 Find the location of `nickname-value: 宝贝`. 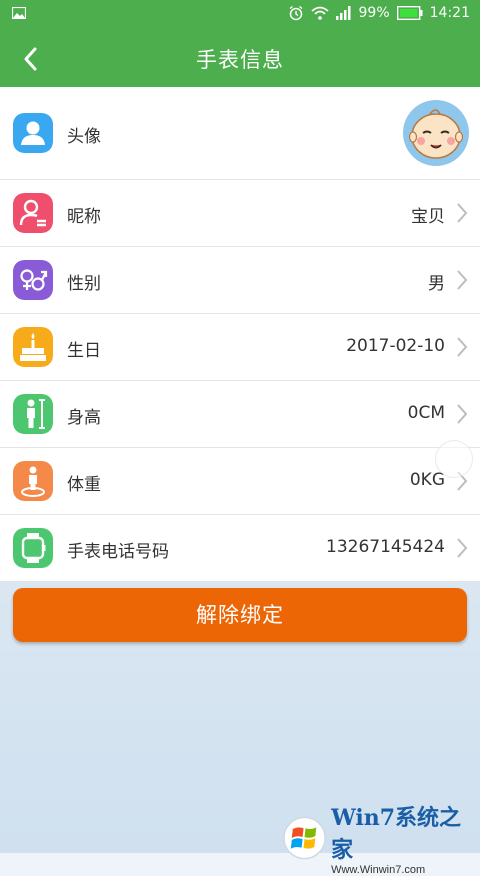

nickname-value: 宝贝 is located at coordinates (428, 217).